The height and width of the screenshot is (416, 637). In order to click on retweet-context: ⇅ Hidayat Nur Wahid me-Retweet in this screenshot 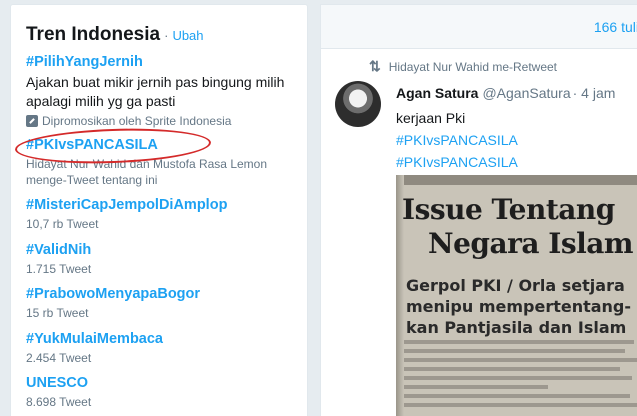, I will do `click(463, 66)`.